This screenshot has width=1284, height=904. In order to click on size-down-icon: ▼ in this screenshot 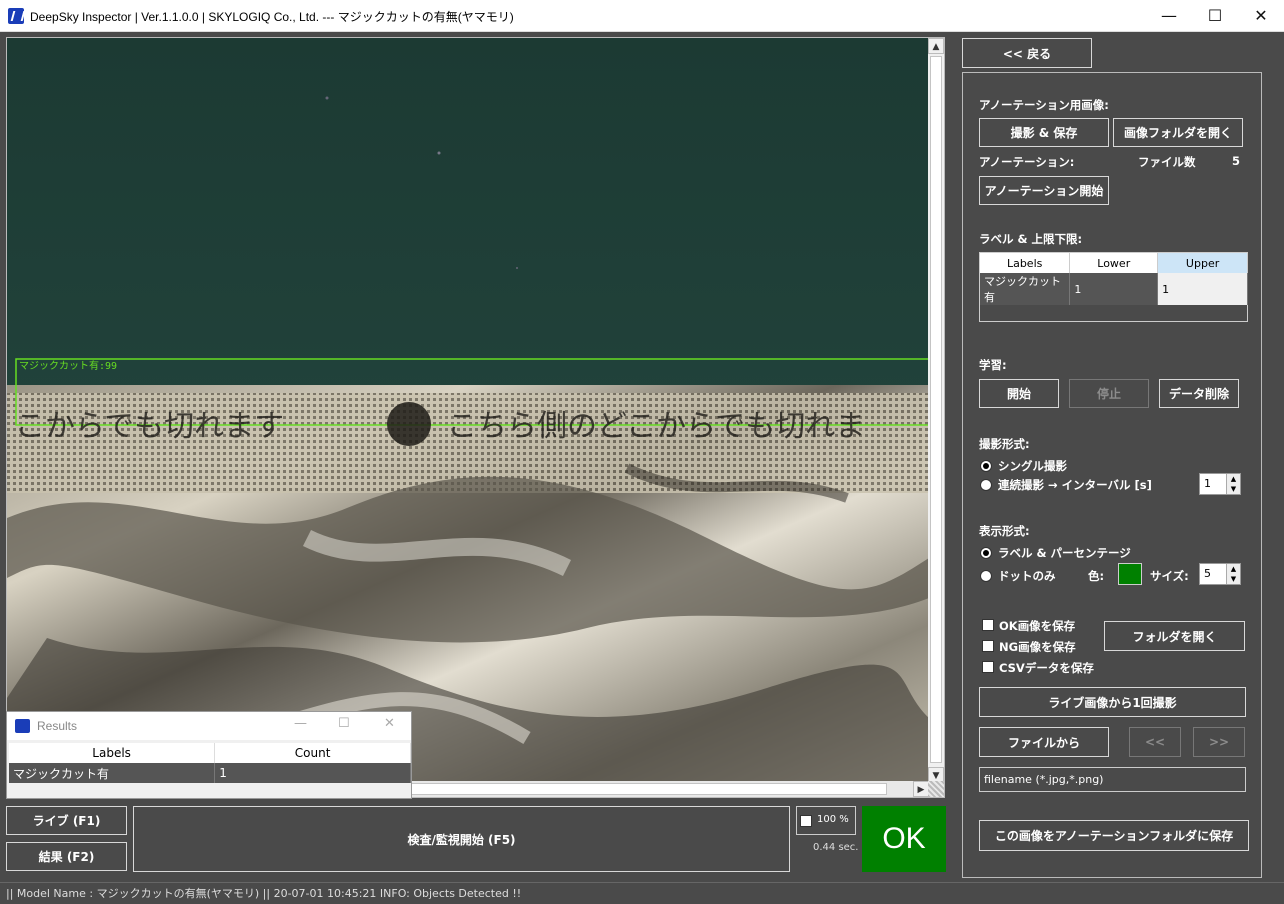, I will do `click(1233, 579)`.